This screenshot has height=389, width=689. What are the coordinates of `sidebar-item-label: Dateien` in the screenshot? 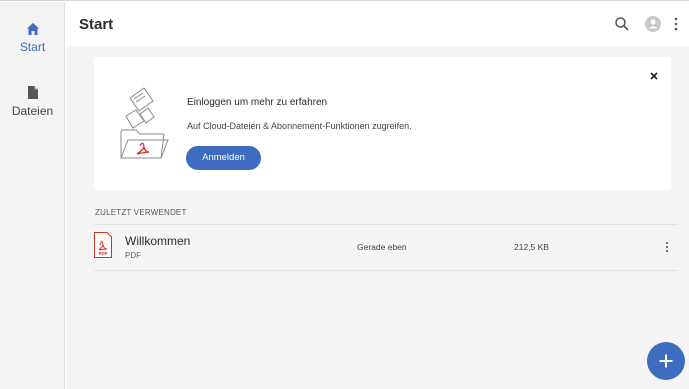 It's located at (32, 111).